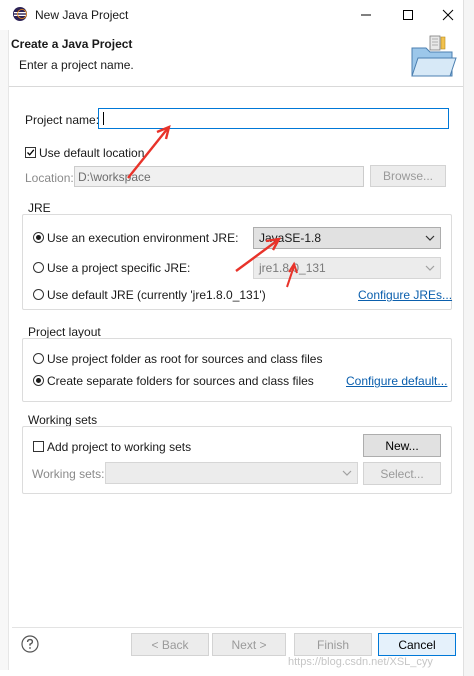 The width and height of the screenshot is (474, 676). Describe the element at coordinates (149, 151) in the screenshot. I see `arrow-to-project-name` at that location.